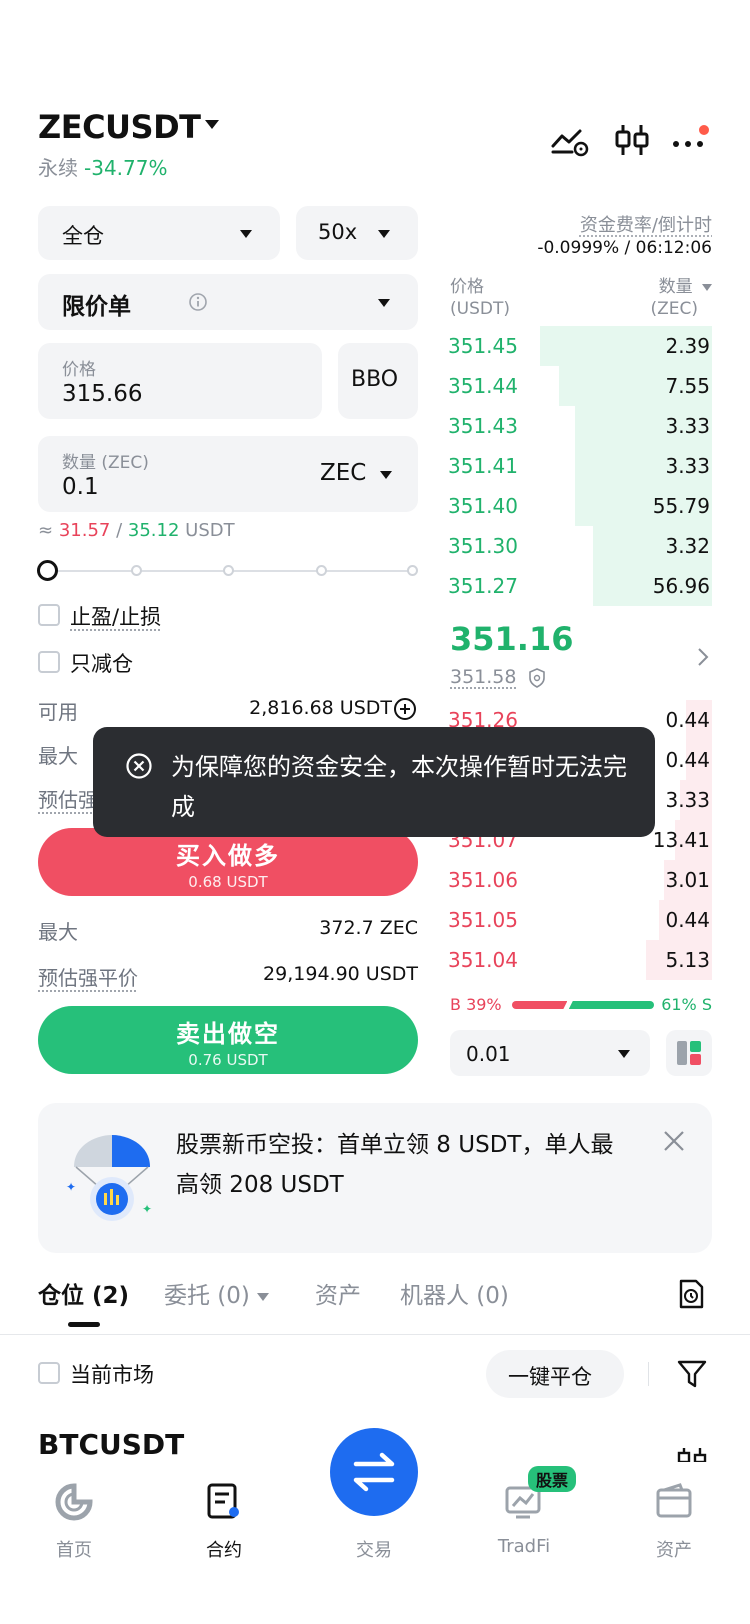  I want to click on nav-trade: 交易, so click(374, 1497).